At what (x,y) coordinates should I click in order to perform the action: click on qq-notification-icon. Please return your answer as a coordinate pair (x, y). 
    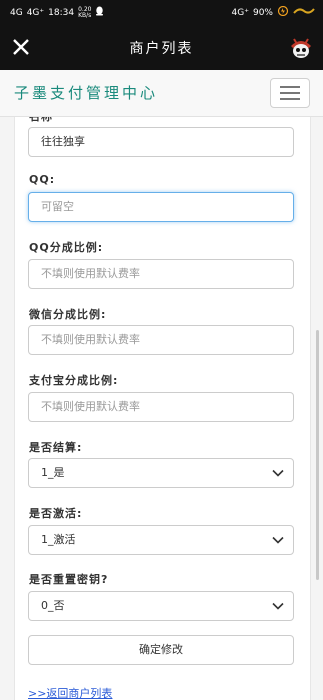
    Looking at the image, I should click on (99, 12).